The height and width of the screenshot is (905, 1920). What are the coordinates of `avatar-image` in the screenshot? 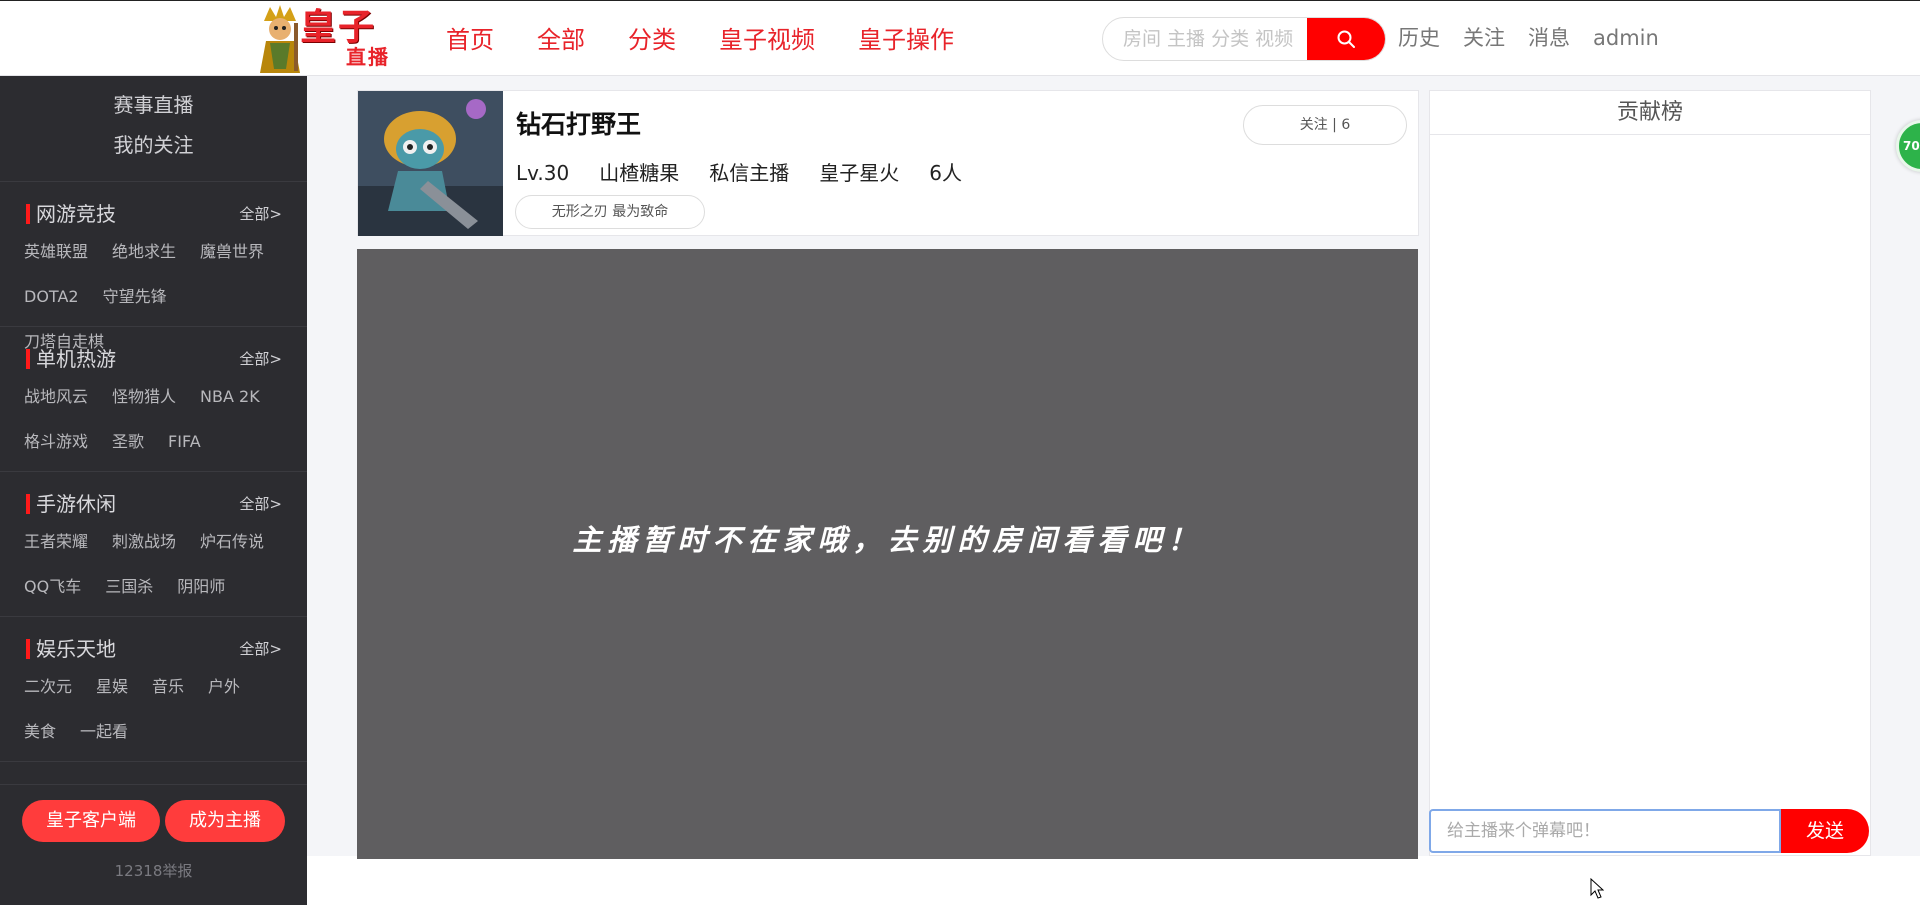 It's located at (430, 163).